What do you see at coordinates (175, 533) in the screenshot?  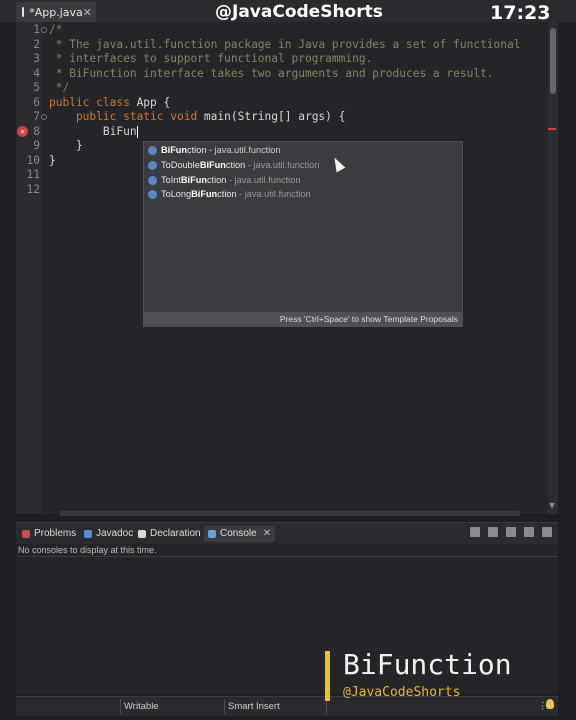 I see `tab-label: Declaration` at bounding box center [175, 533].